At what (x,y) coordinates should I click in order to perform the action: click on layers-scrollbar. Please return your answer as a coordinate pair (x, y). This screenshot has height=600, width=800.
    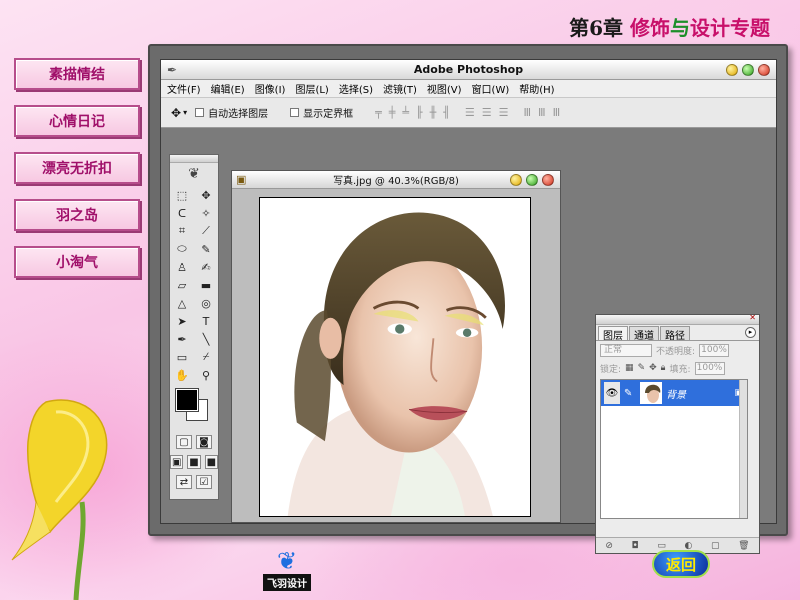
    Looking at the image, I should click on (743, 449).